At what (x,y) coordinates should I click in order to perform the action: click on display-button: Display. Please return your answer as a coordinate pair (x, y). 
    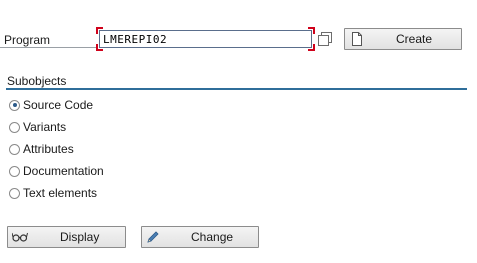
    Looking at the image, I should click on (66, 237).